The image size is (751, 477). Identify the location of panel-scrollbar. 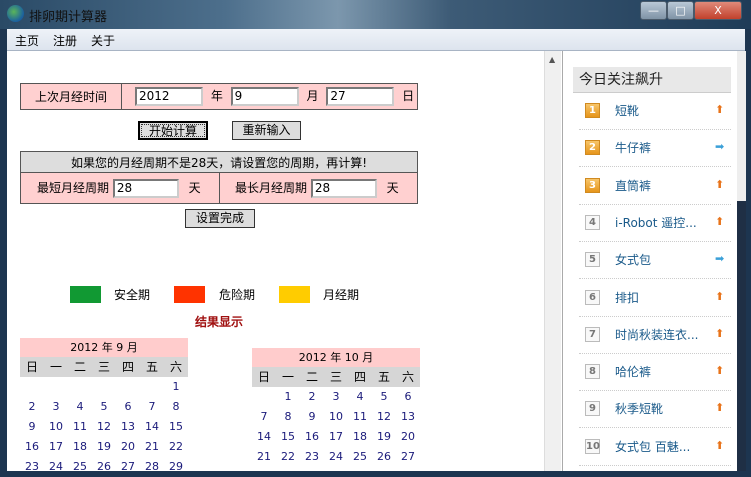
(741, 261).